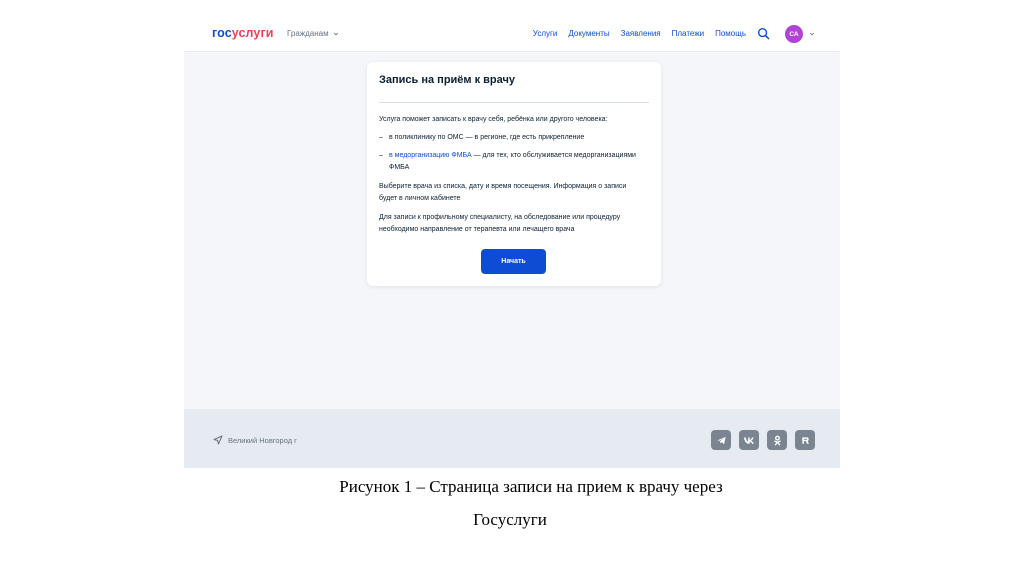  I want to click on citizens-dropdown: Гражданам, so click(313, 33).